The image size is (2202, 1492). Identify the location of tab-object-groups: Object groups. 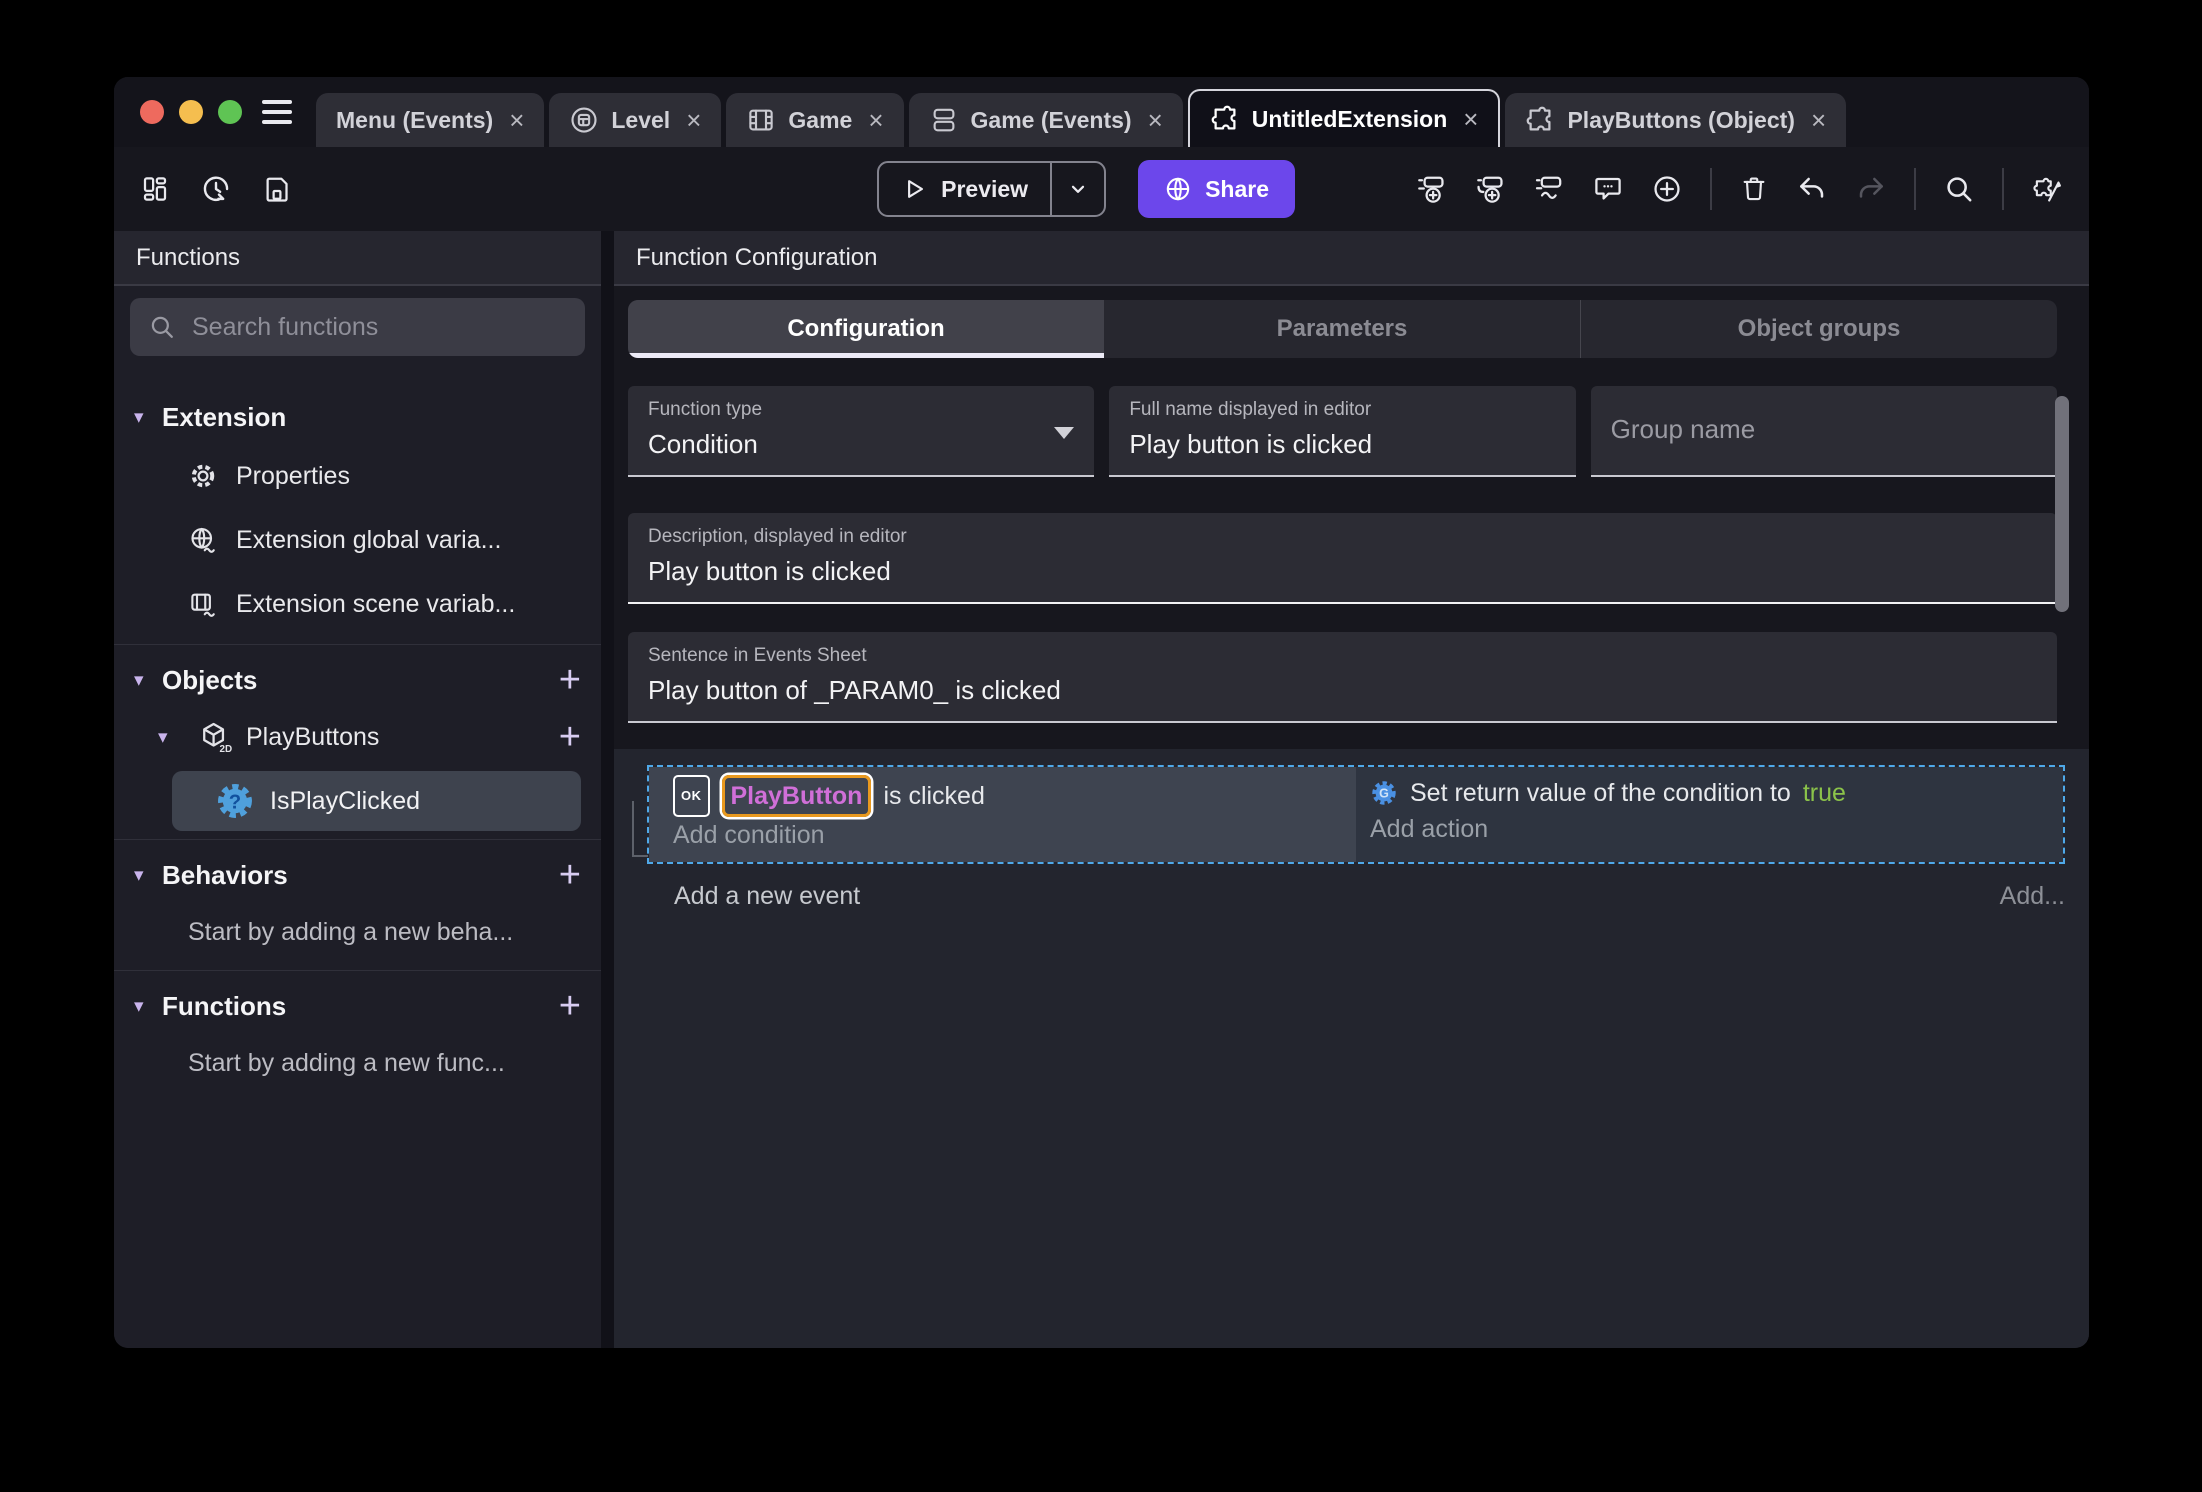
(1818, 329).